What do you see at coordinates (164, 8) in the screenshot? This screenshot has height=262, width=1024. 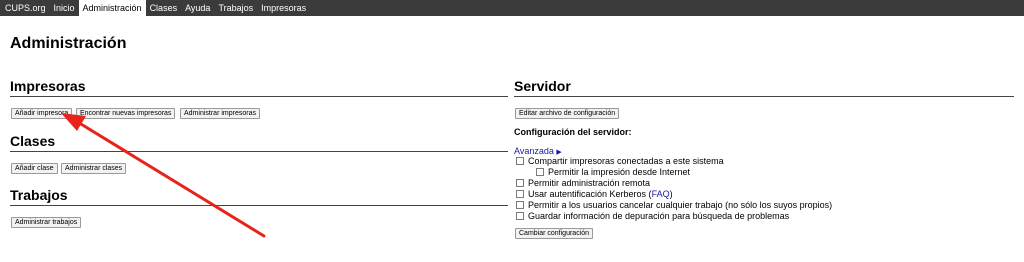 I see `nav-clases: Clases` at bounding box center [164, 8].